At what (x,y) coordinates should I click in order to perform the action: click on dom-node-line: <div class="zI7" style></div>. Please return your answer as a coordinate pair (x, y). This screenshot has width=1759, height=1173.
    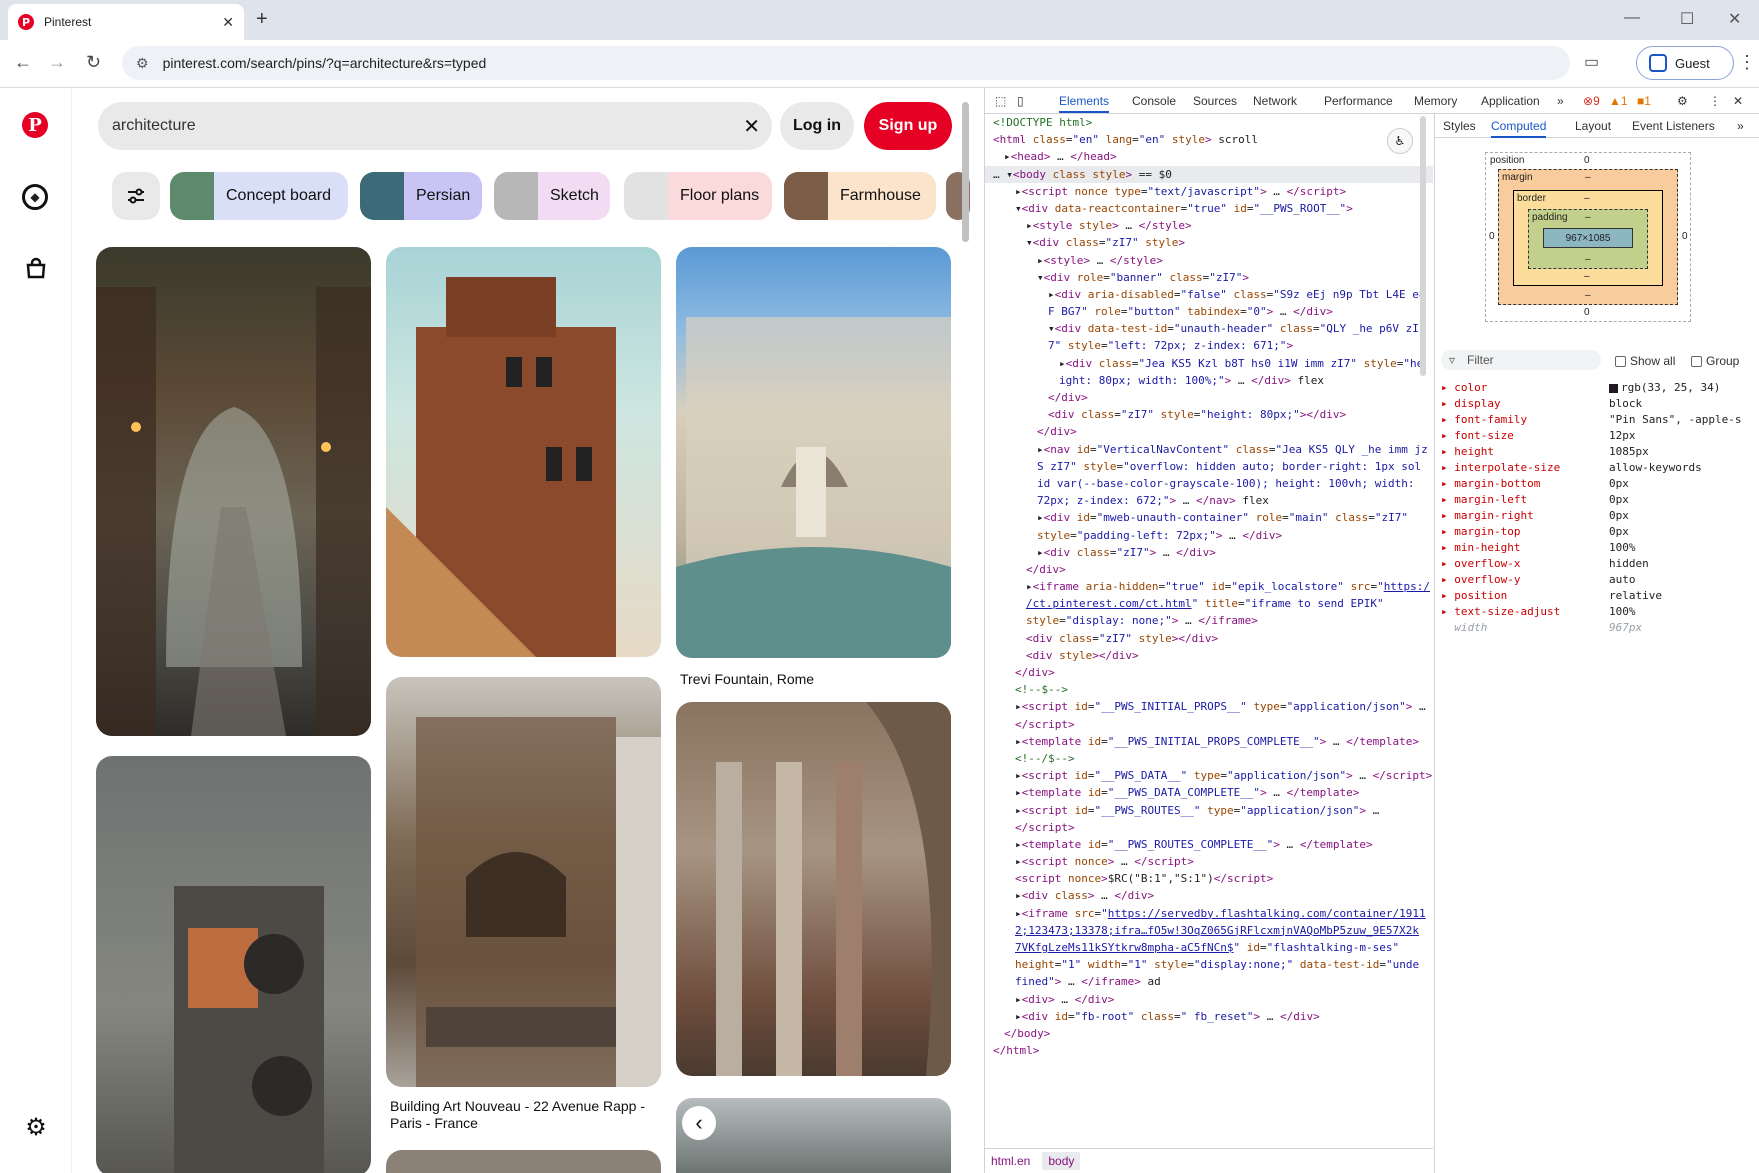
    Looking at the image, I should click on (1209, 638).